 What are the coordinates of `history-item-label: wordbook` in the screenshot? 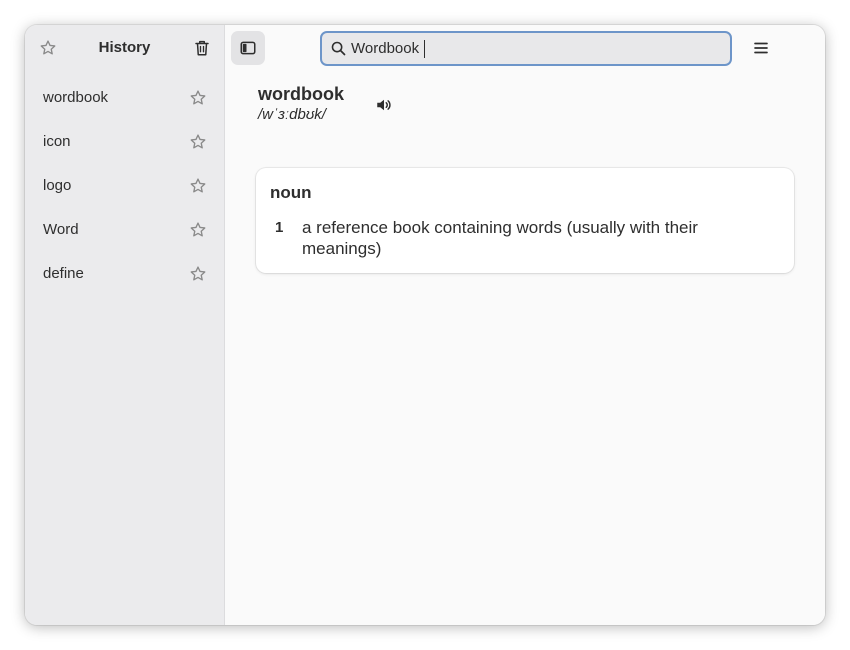 It's located at (76, 97).